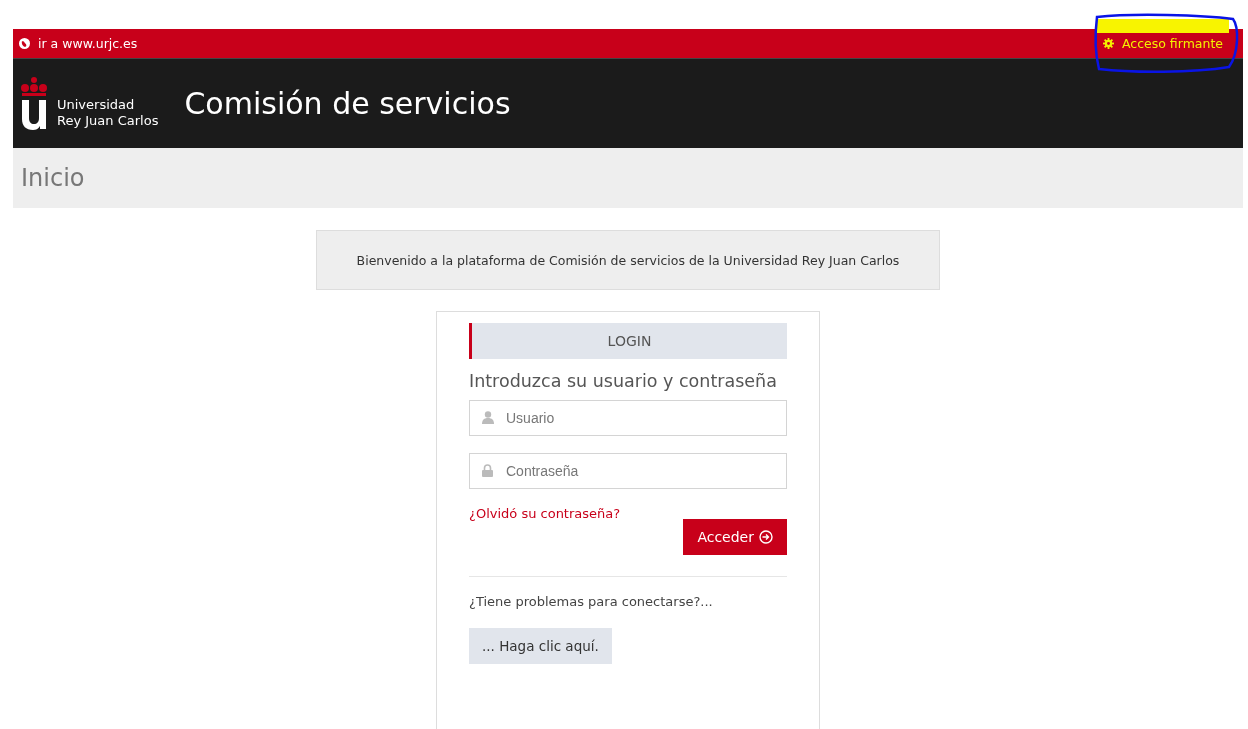 This screenshot has height=729, width=1248. What do you see at coordinates (623, 381) in the screenshot?
I see `login-heading: Introduzca su usuario y contraseña` at bounding box center [623, 381].